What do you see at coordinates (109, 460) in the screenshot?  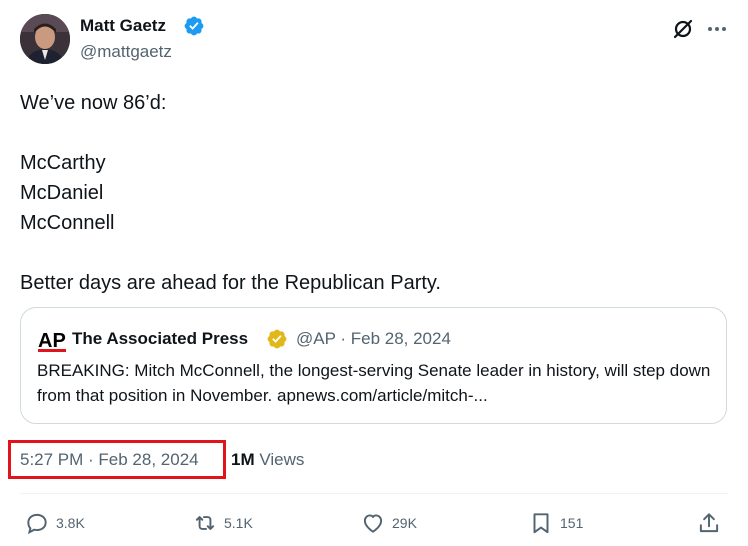 I see `timestamp: 5:27 PM · Feb 28, 2024` at bounding box center [109, 460].